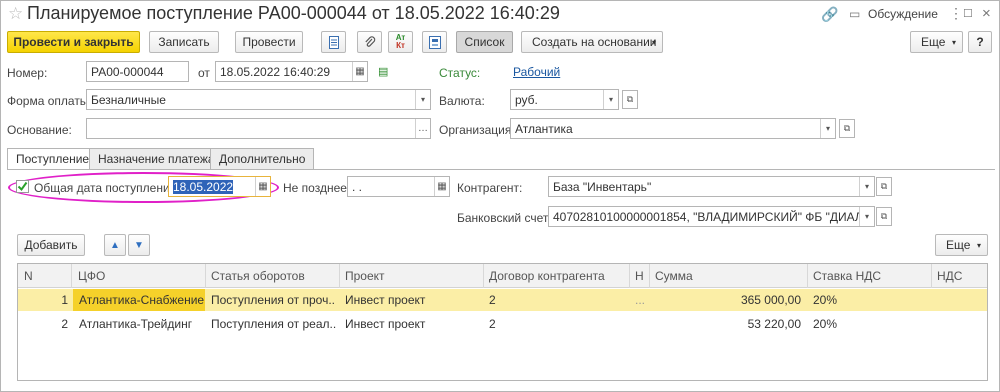  I want to click on col-header-vat: НДС, so click(949, 276).